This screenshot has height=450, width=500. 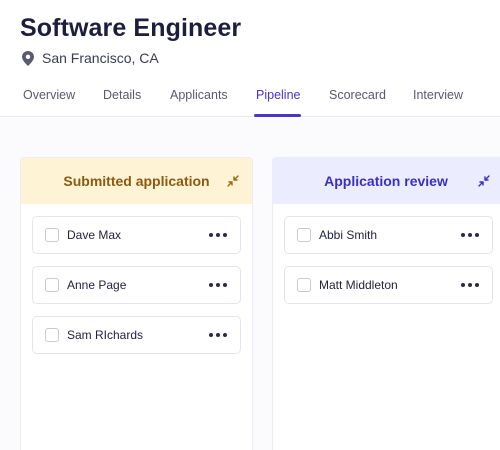 What do you see at coordinates (357, 95) in the screenshot?
I see `tab-scorecard: Scorecard` at bounding box center [357, 95].